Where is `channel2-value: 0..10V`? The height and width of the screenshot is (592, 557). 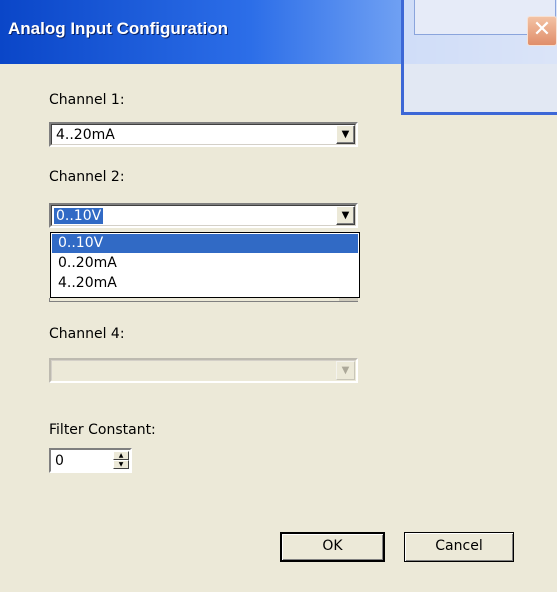
channel2-value: 0..10V is located at coordinates (79, 216).